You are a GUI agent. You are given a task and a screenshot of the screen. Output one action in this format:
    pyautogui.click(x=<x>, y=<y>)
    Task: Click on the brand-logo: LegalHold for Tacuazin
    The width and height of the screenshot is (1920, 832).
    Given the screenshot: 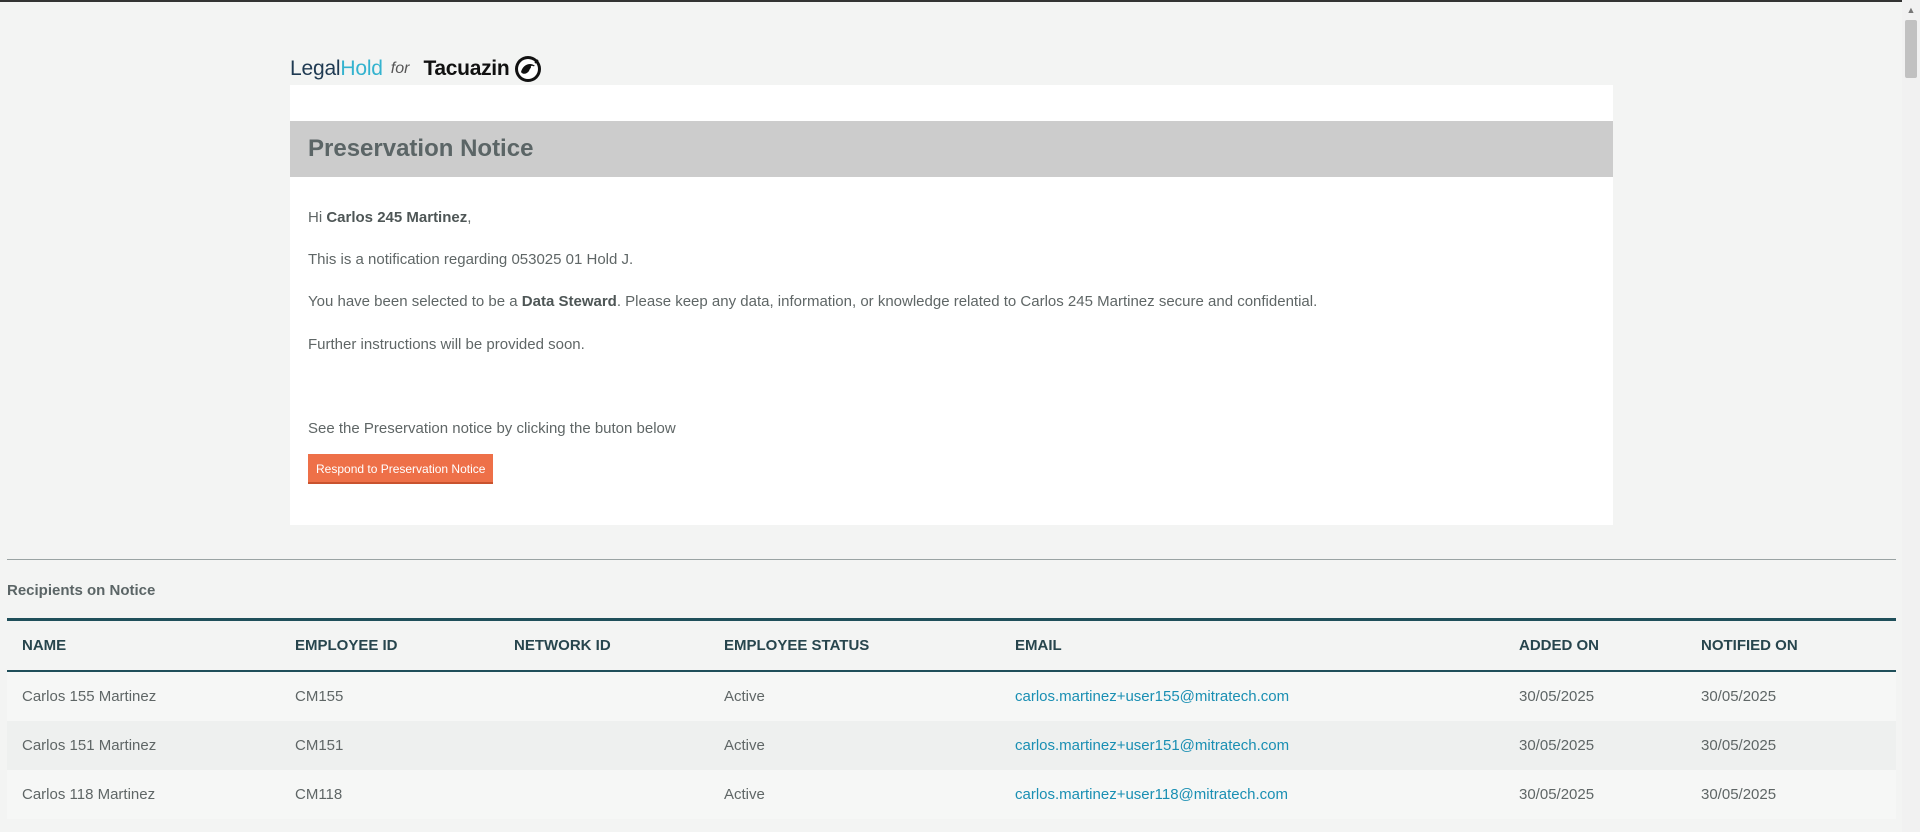 What is the action you would take?
    pyautogui.click(x=416, y=69)
    